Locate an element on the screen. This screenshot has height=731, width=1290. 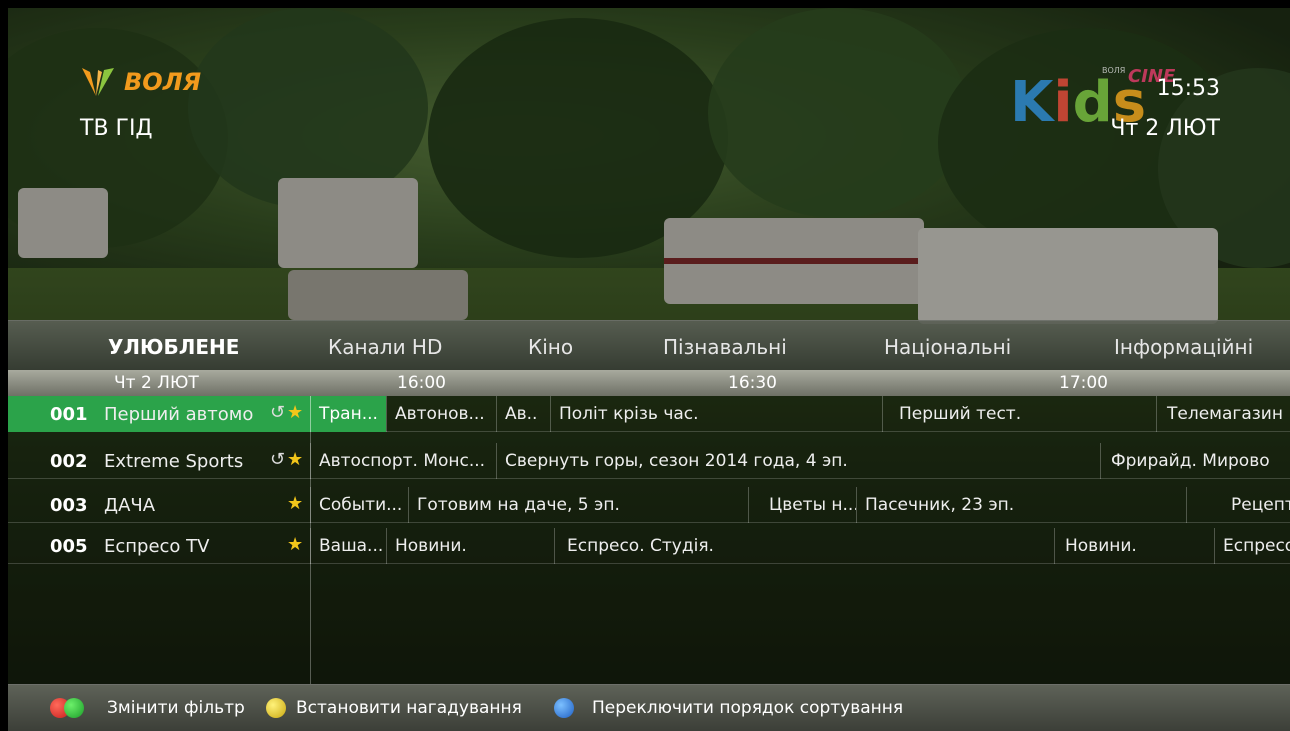
green-button-icon is located at coordinates (74, 708).